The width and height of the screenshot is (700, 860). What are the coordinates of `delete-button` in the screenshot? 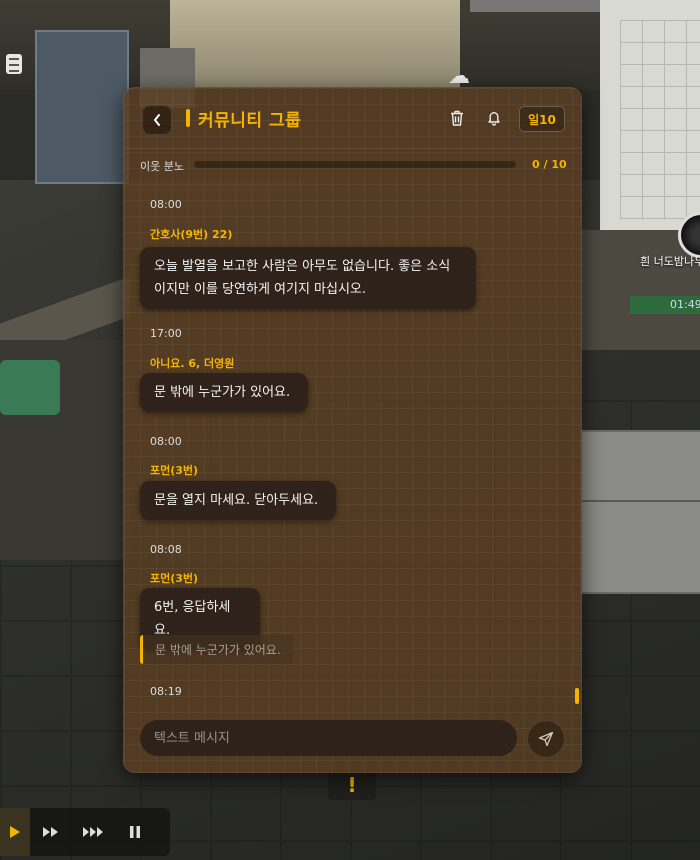 It's located at (457, 118).